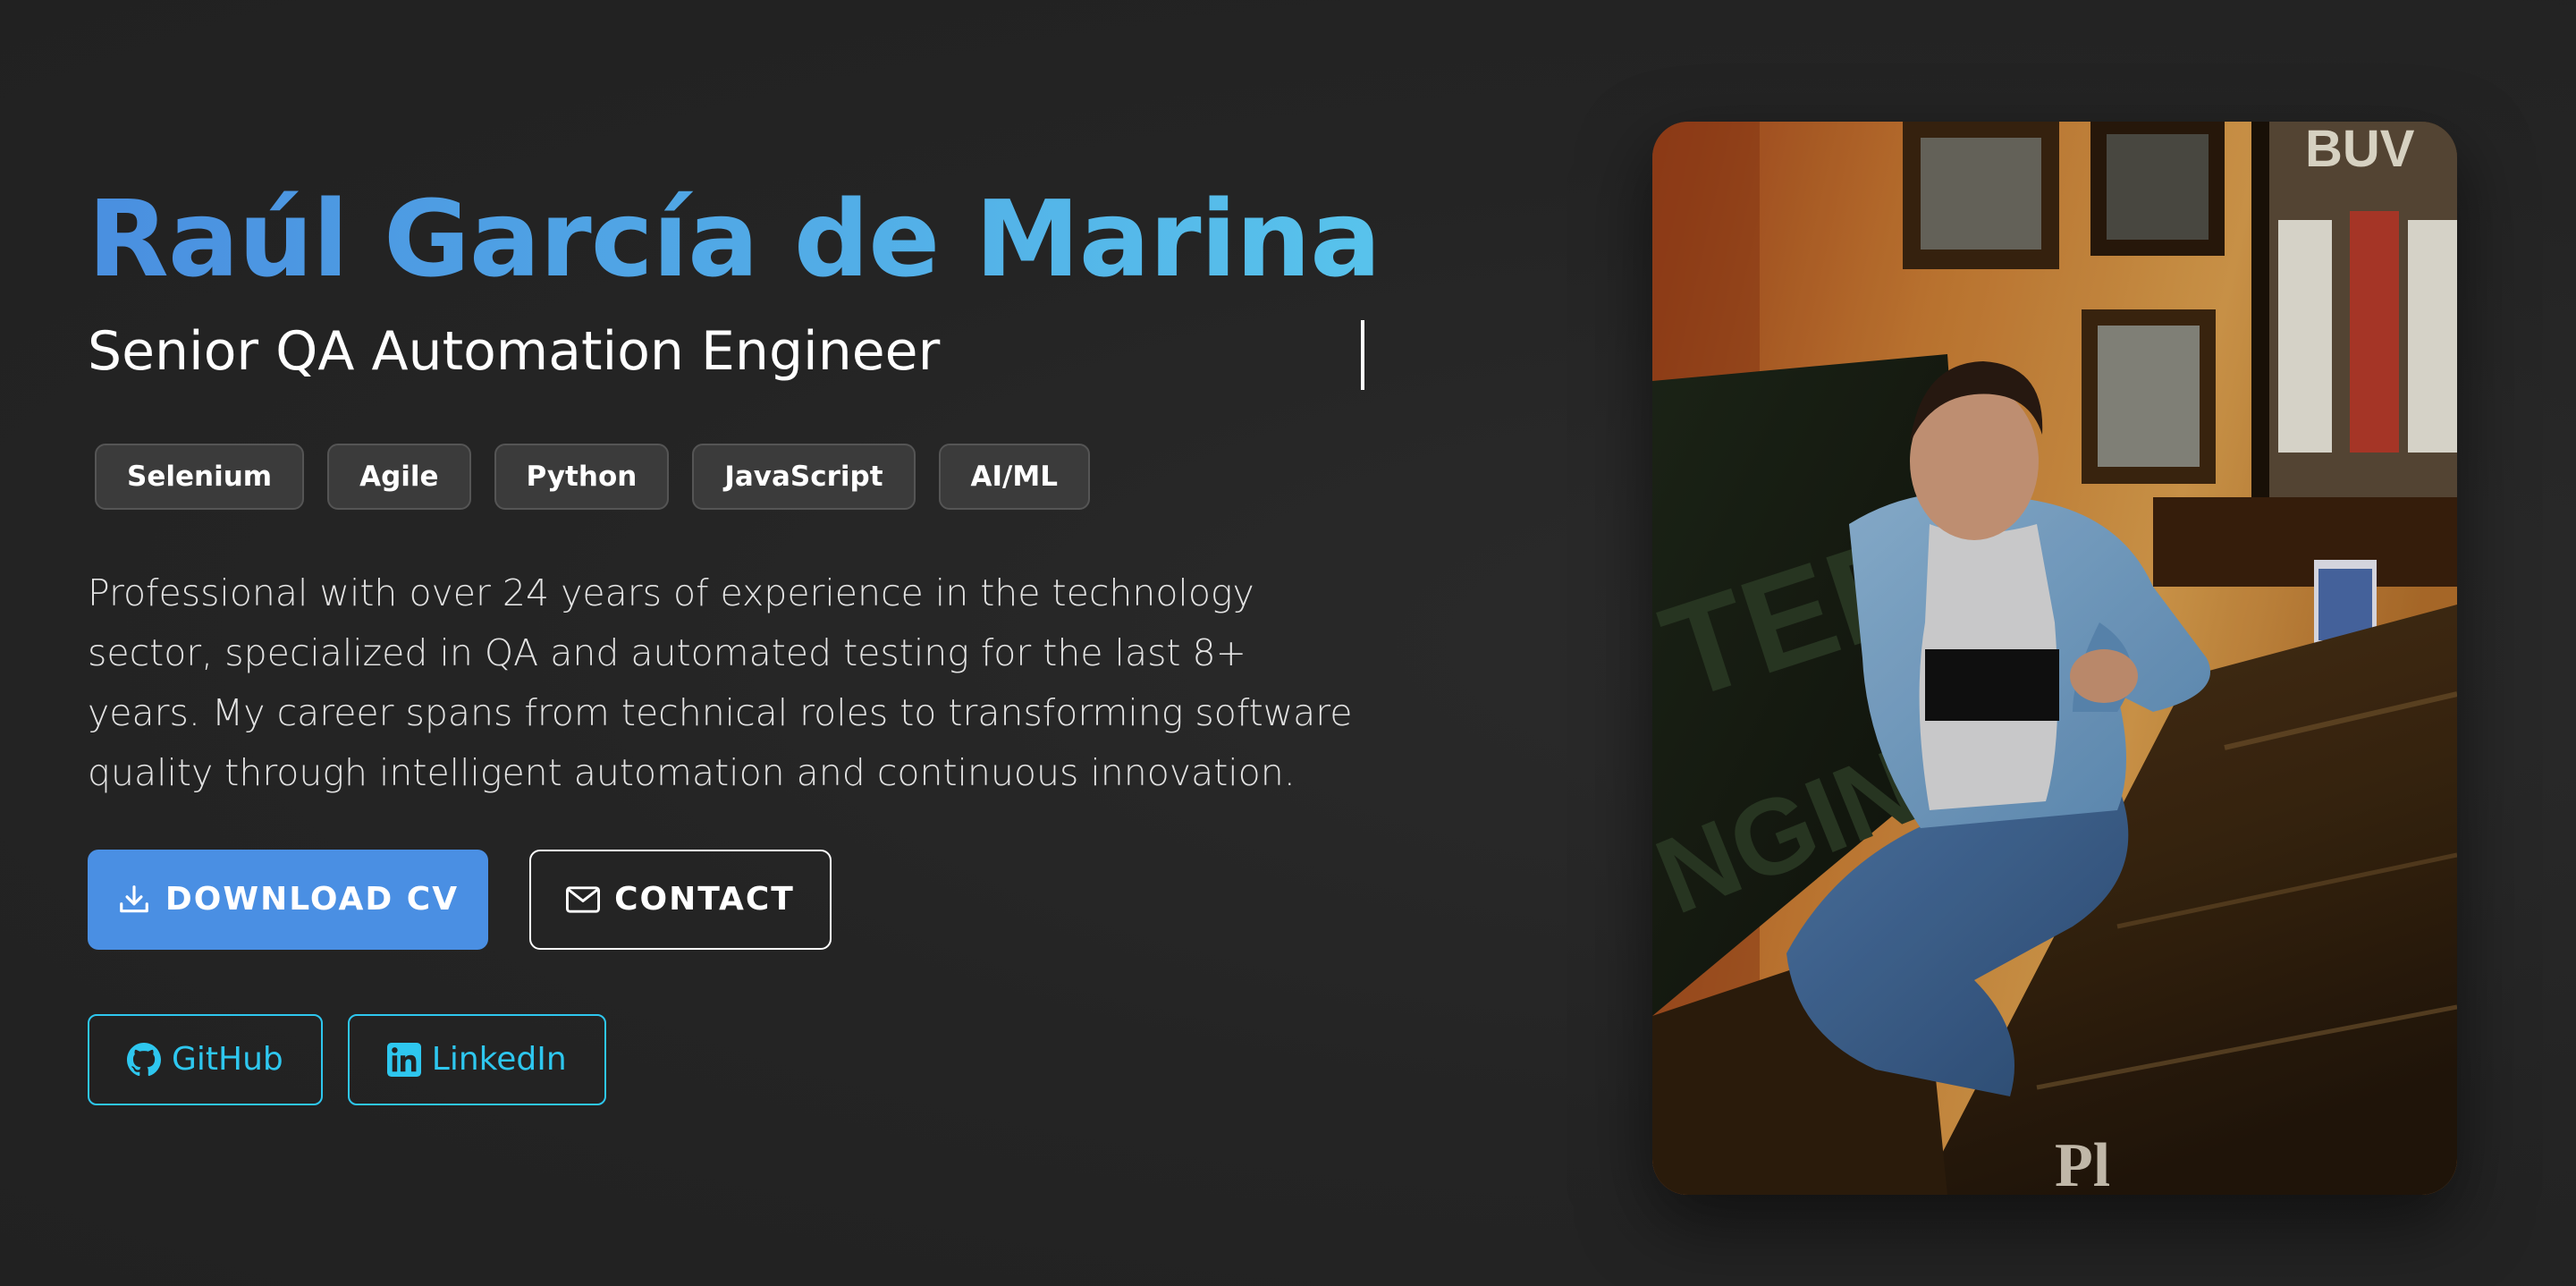  I want to click on contact-label: CONTACT, so click(704, 899).